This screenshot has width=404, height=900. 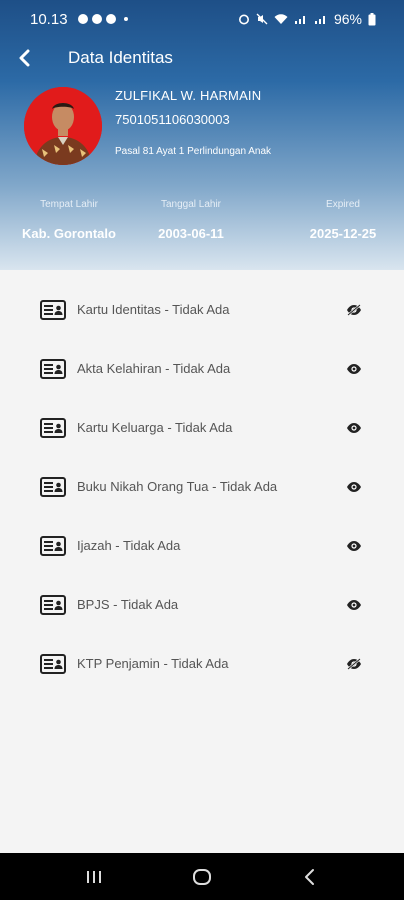 I want to click on document-label: Buku Nikah Orang Tua - Tidak Ada, so click(x=177, y=486).